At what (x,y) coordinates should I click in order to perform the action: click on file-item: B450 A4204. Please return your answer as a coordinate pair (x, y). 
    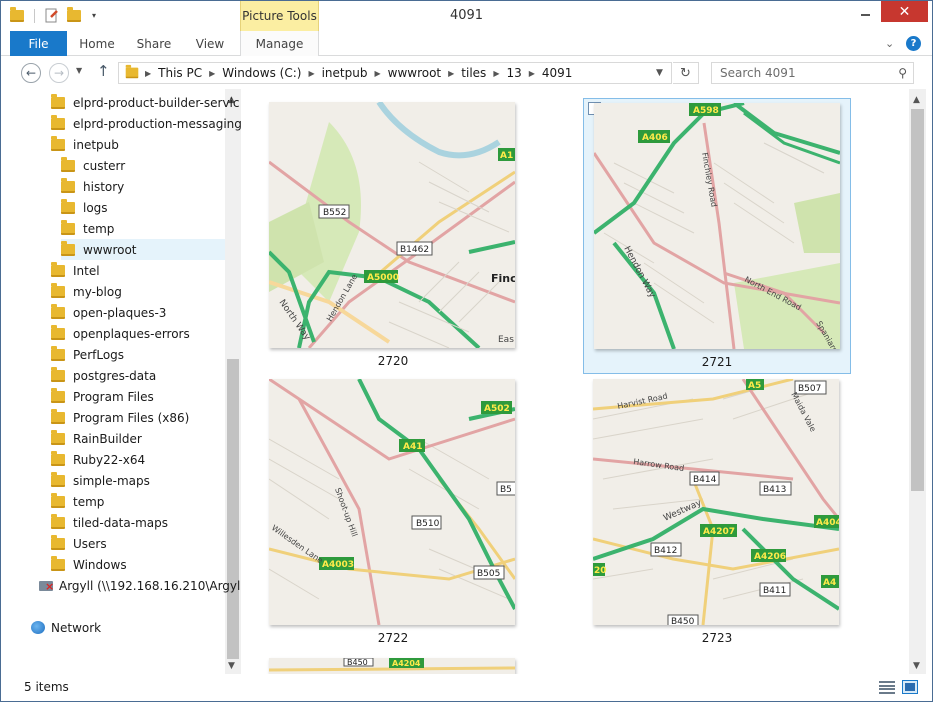
    Looking at the image, I should click on (393, 664).